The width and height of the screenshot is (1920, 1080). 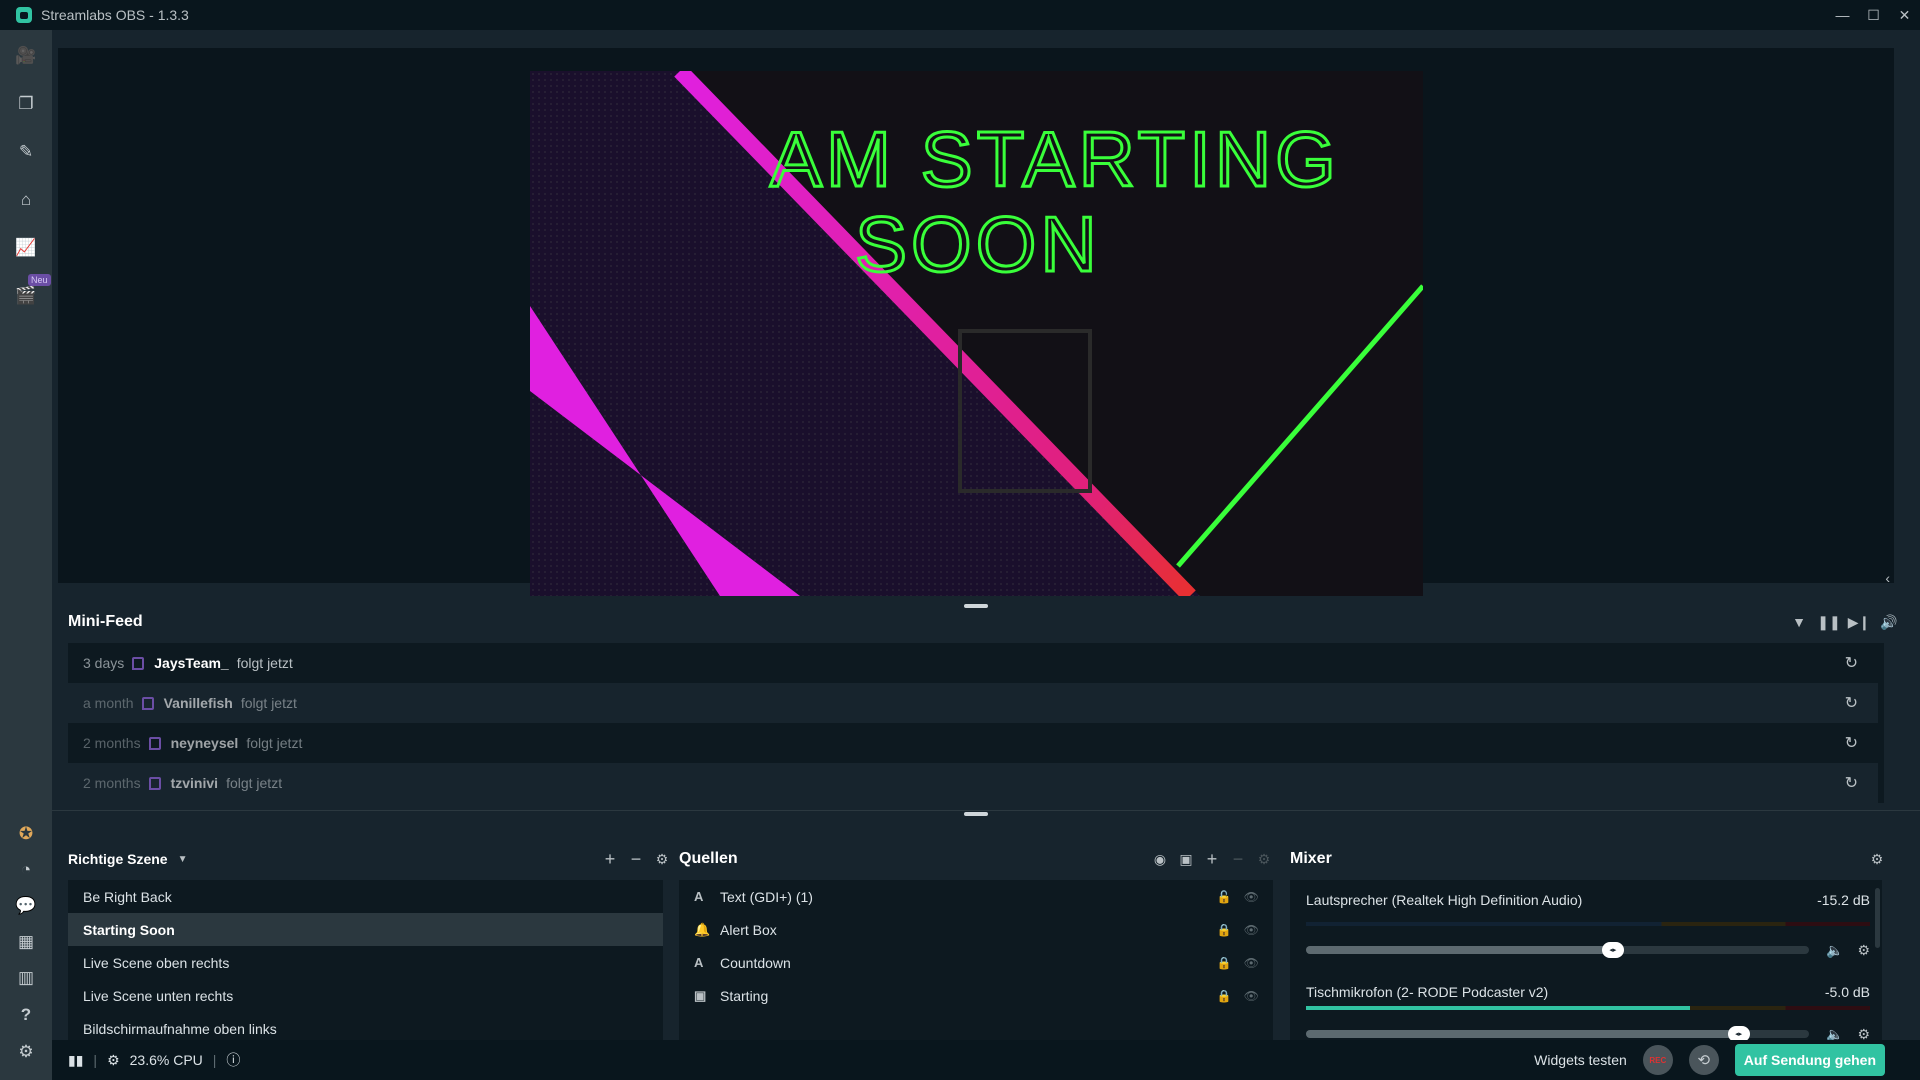 I want to click on source-label: Alert Box, so click(x=748, y=929).